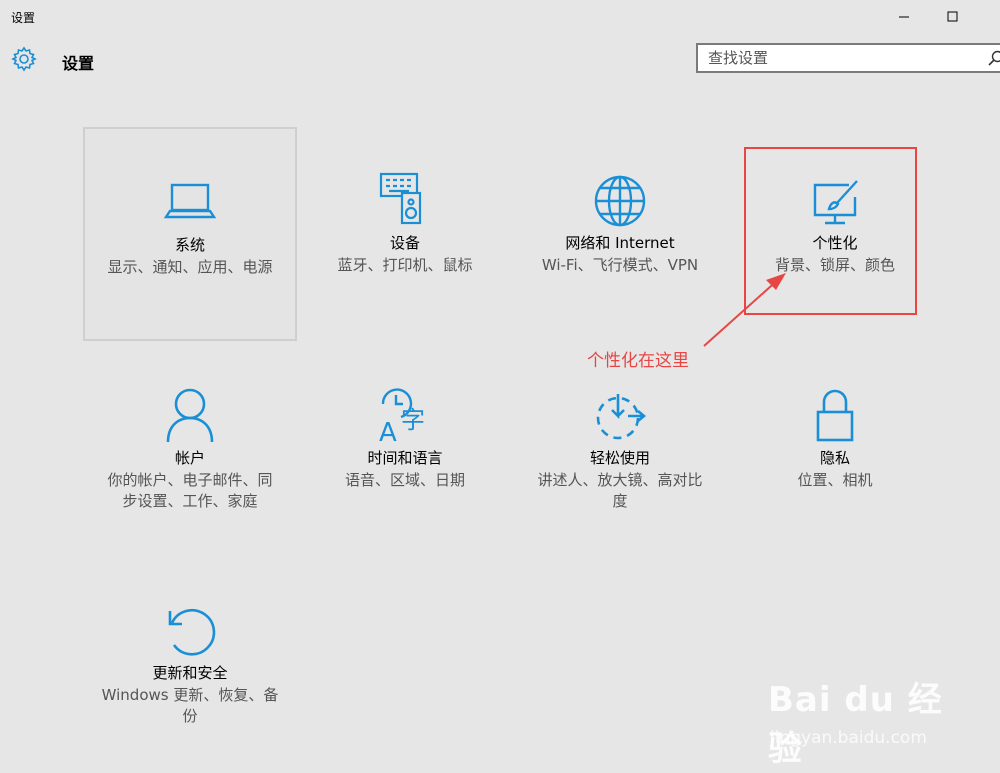 This screenshot has width=1000, height=773. Describe the element at coordinates (413, 420) in the screenshot. I see `svg-text: 字` at that location.